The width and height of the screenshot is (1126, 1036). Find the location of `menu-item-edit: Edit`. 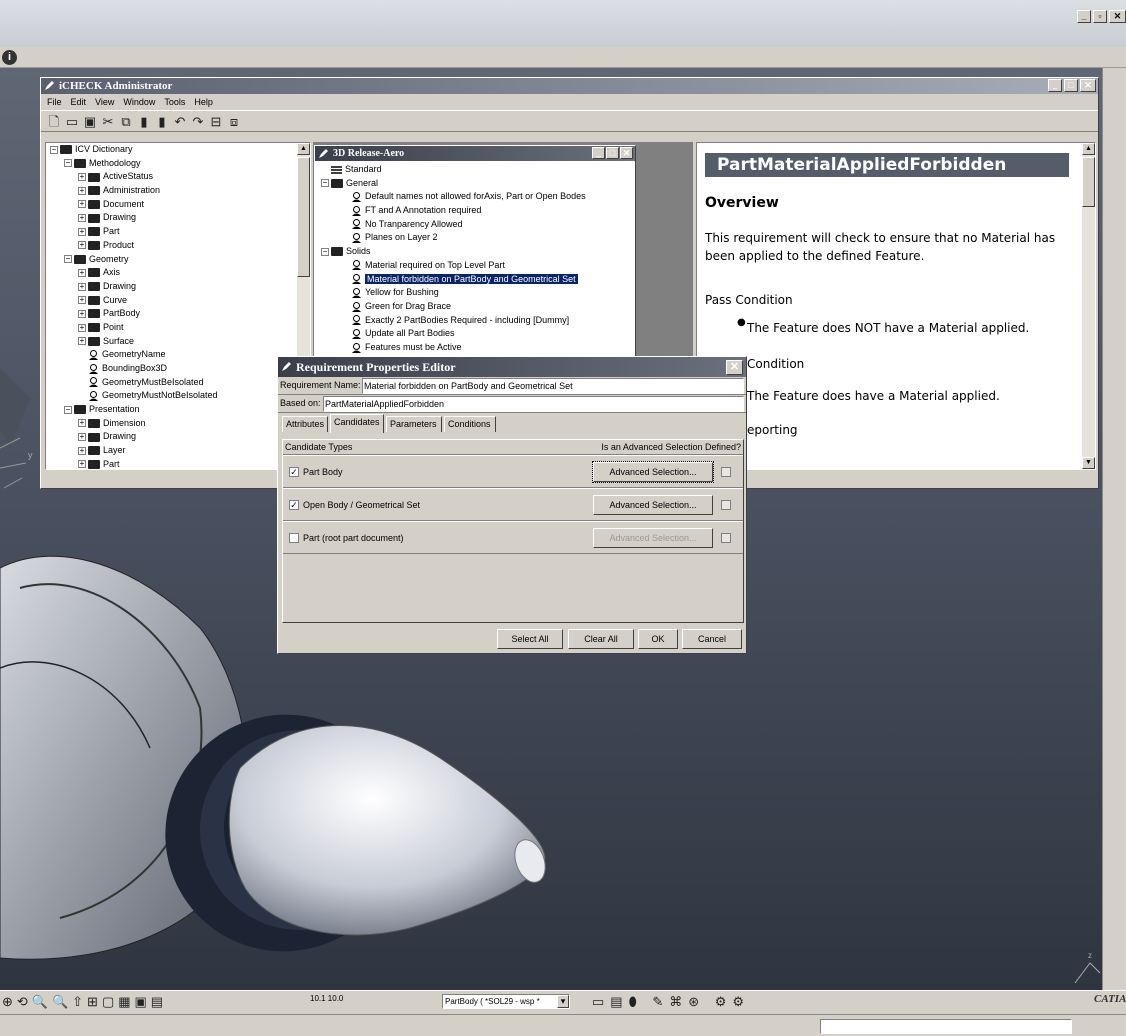

menu-item-edit: Edit is located at coordinates (79, 102).